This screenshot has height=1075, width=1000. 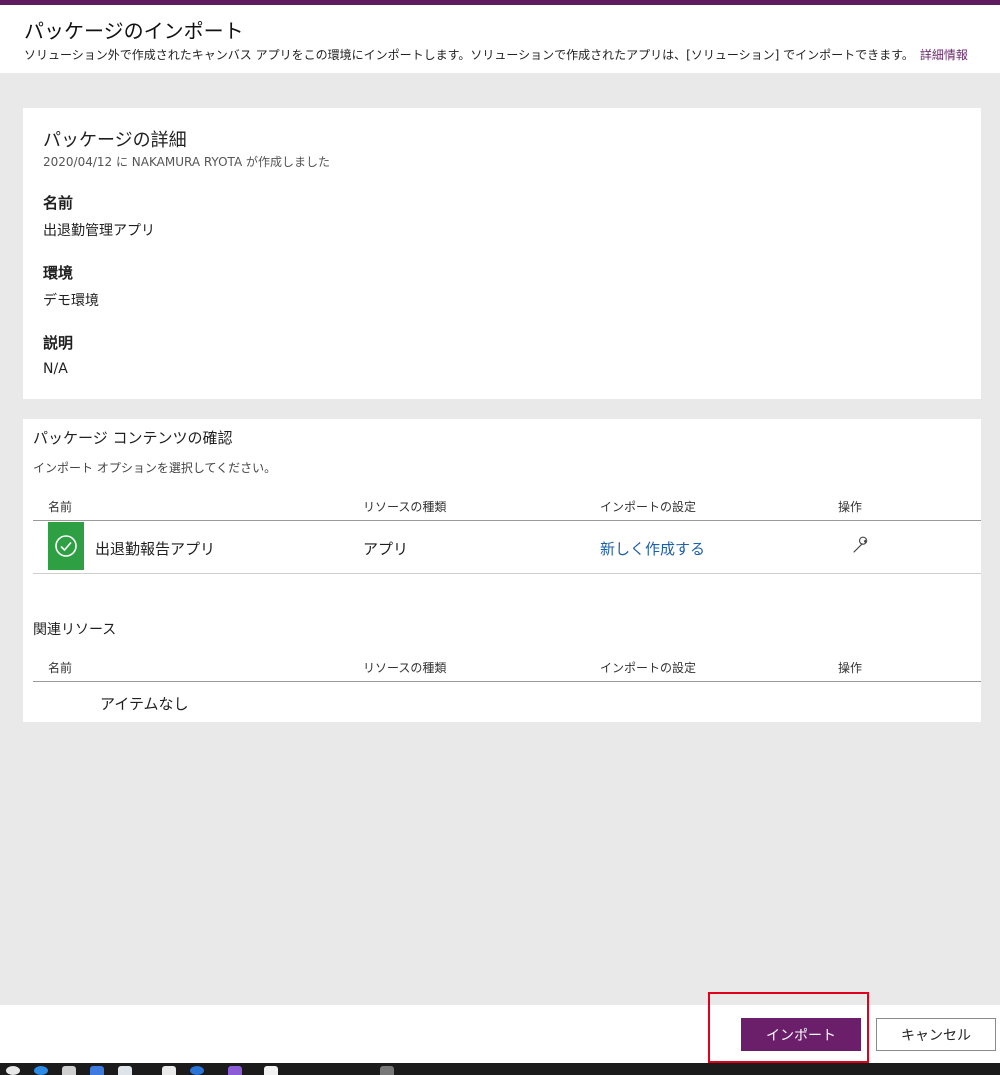 What do you see at coordinates (507, 520) in the screenshot?
I see `table-header-divider` at bounding box center [507, 520].